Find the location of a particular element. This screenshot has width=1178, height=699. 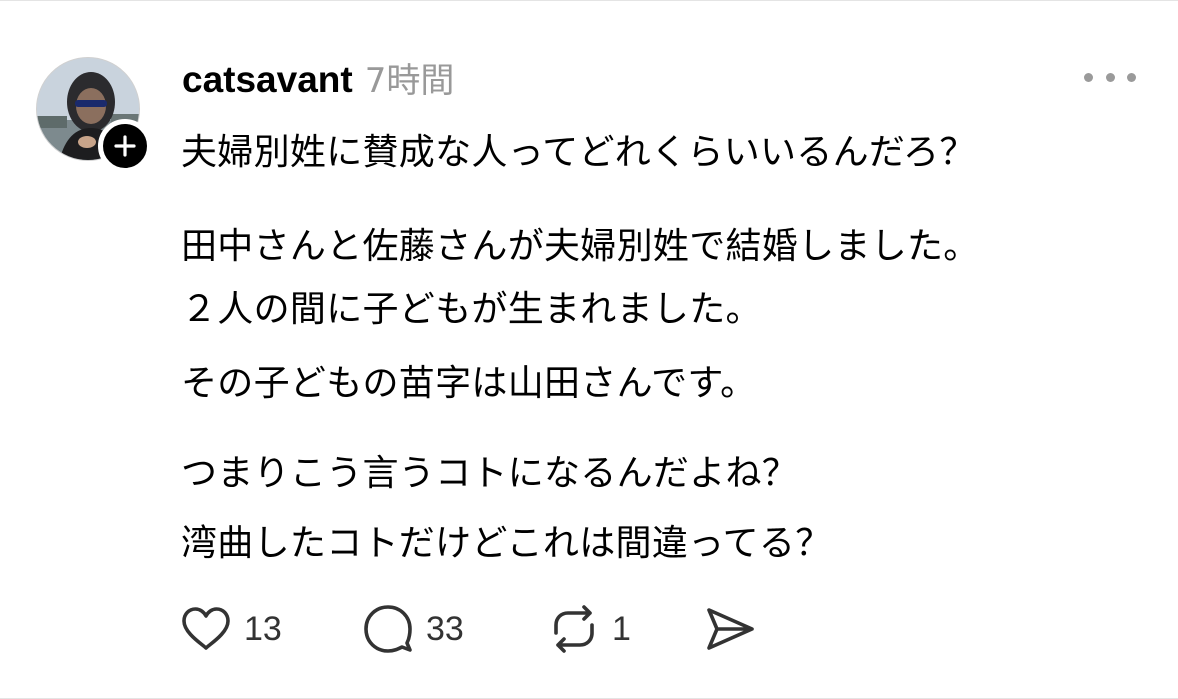

post-text-line: 田中さんと佐藤さんが夫婦別姓で結婚しました。 is located at coordinates (580, 246).